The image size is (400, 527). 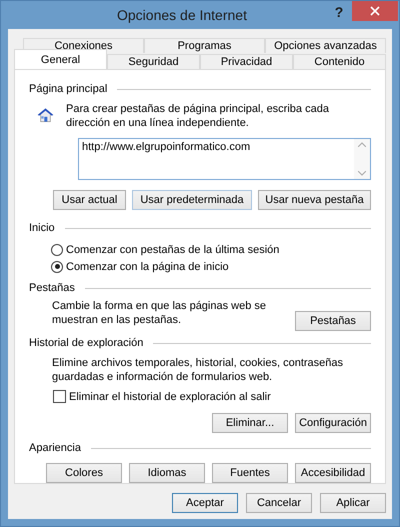 What do you see at coordinates (182, 15) in the screenshot?
I see `window-title: Opciones de Internet` at bounding box center [182, 15].